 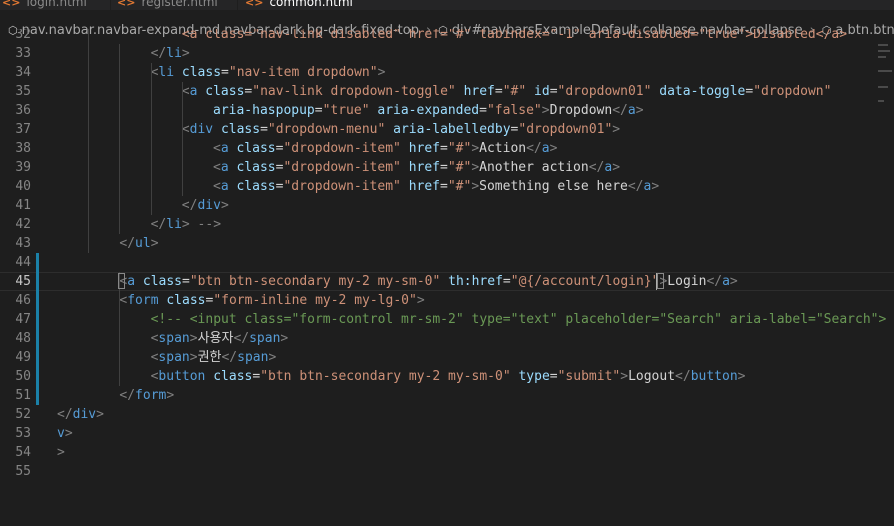 I want to click on tab-register-html: <> register.html, so click(x=177, y=5).